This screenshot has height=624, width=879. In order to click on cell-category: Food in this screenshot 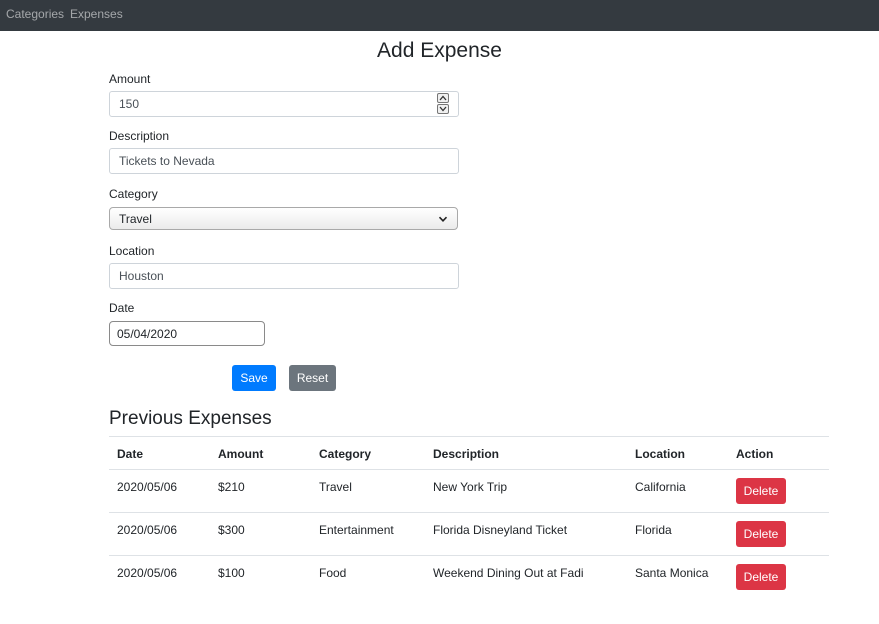, I will do `click(333, 573)`.